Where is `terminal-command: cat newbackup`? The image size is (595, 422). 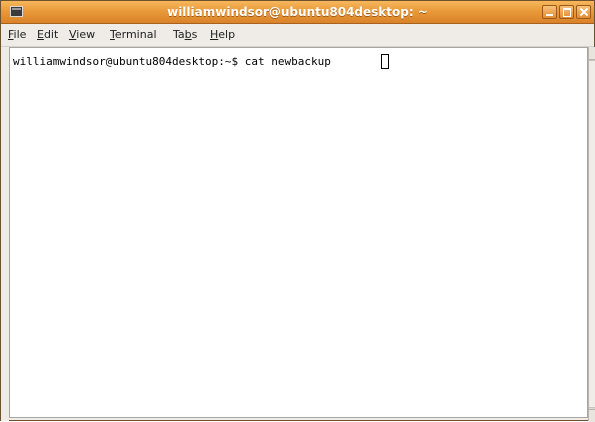 terminal-command: cat newbackup is located at coordinates (287, 61).